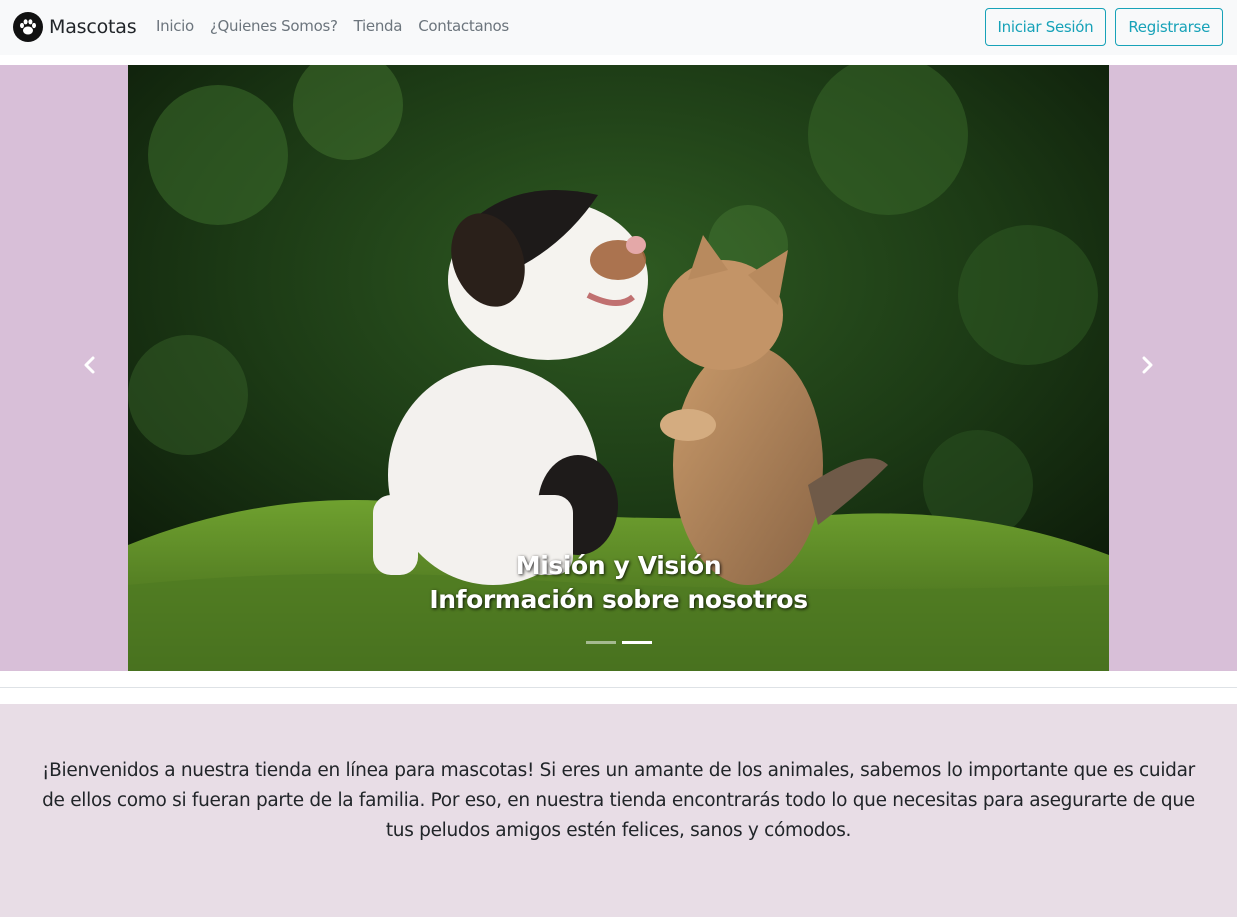  I want to click on login-button: Iniciar Sesión, so click(1045, 27).